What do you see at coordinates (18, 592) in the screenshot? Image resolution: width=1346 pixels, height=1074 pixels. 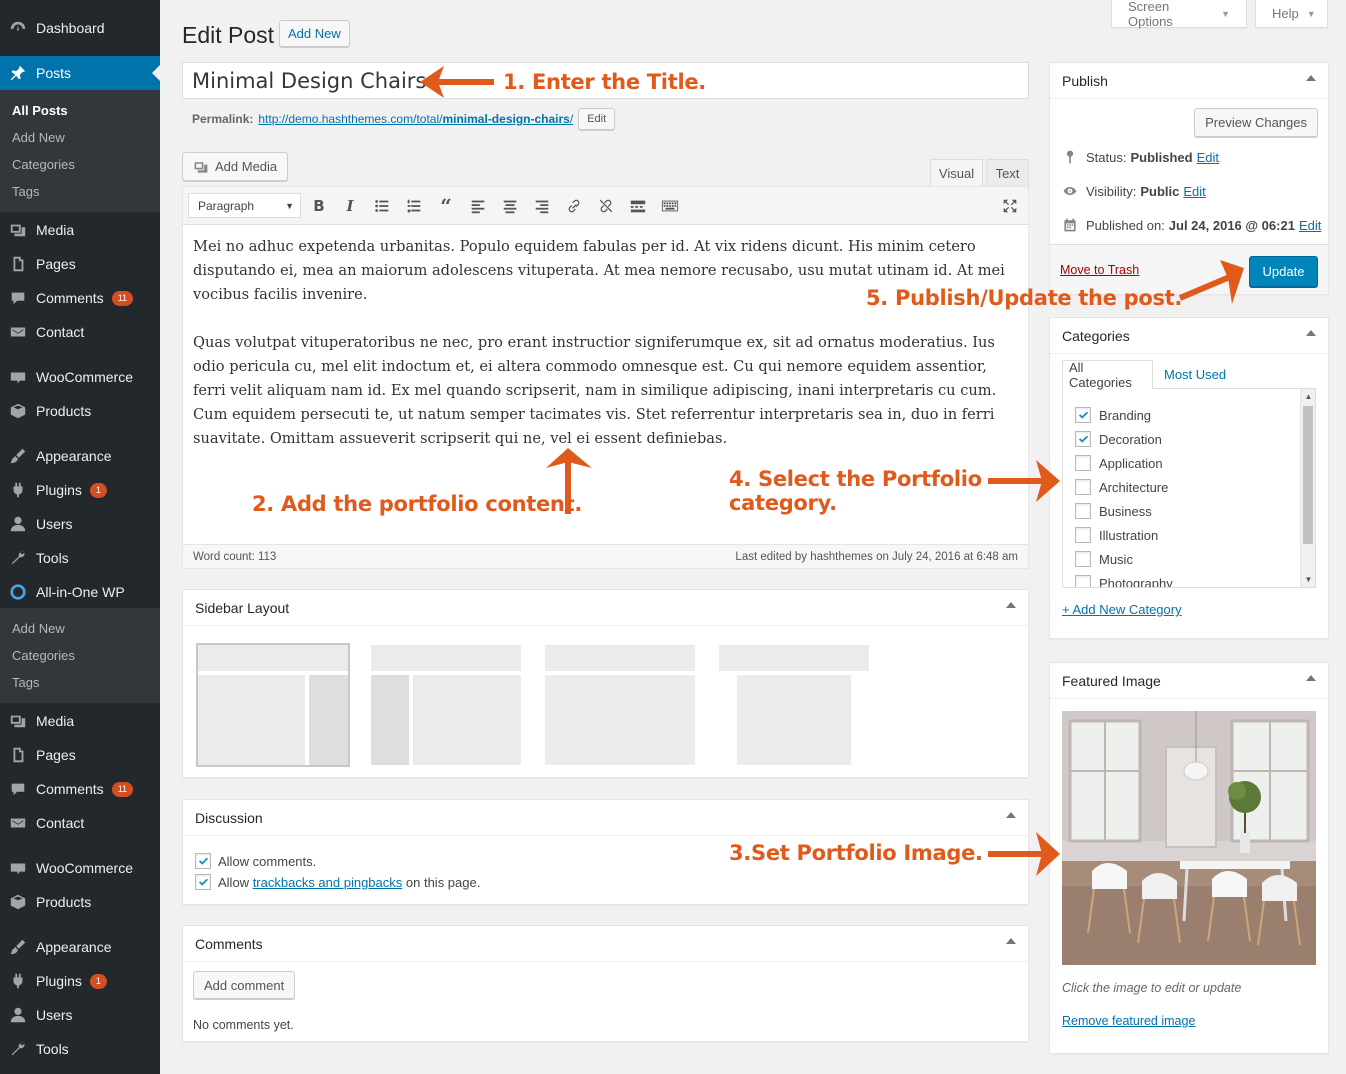 I see `seo-icon` at bounding box center [18, 592].